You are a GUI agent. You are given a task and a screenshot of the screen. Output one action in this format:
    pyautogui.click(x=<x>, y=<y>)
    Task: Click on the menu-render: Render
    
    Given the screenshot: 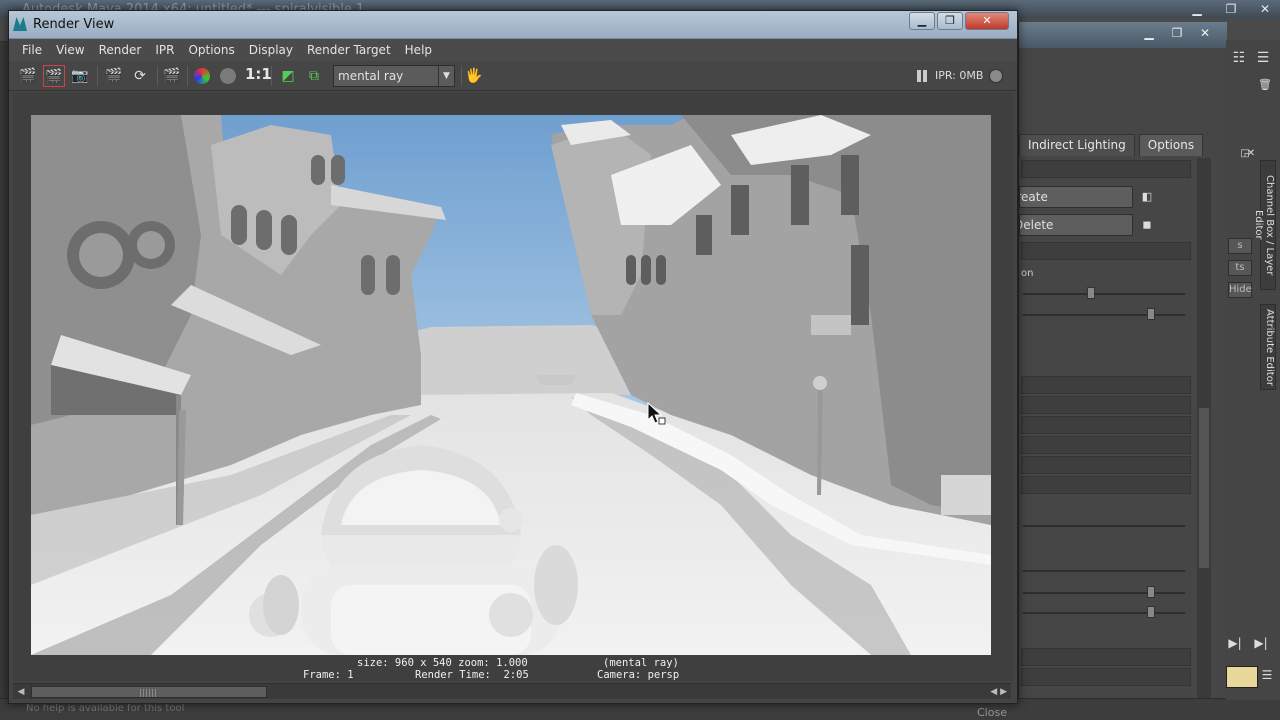 What is the action you would take?
    pyautogui.click(x=120, y=50)
    